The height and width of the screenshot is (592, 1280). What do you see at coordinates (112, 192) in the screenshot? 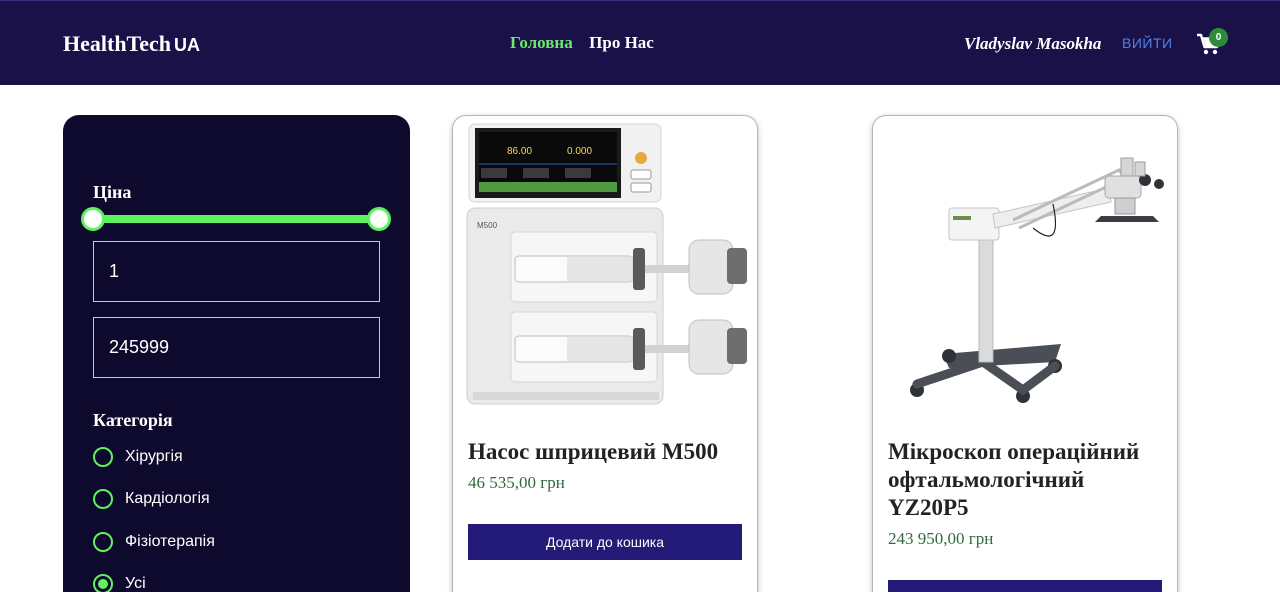
I see `price-filter-title: Ціна` at bounding box center [112, 192].